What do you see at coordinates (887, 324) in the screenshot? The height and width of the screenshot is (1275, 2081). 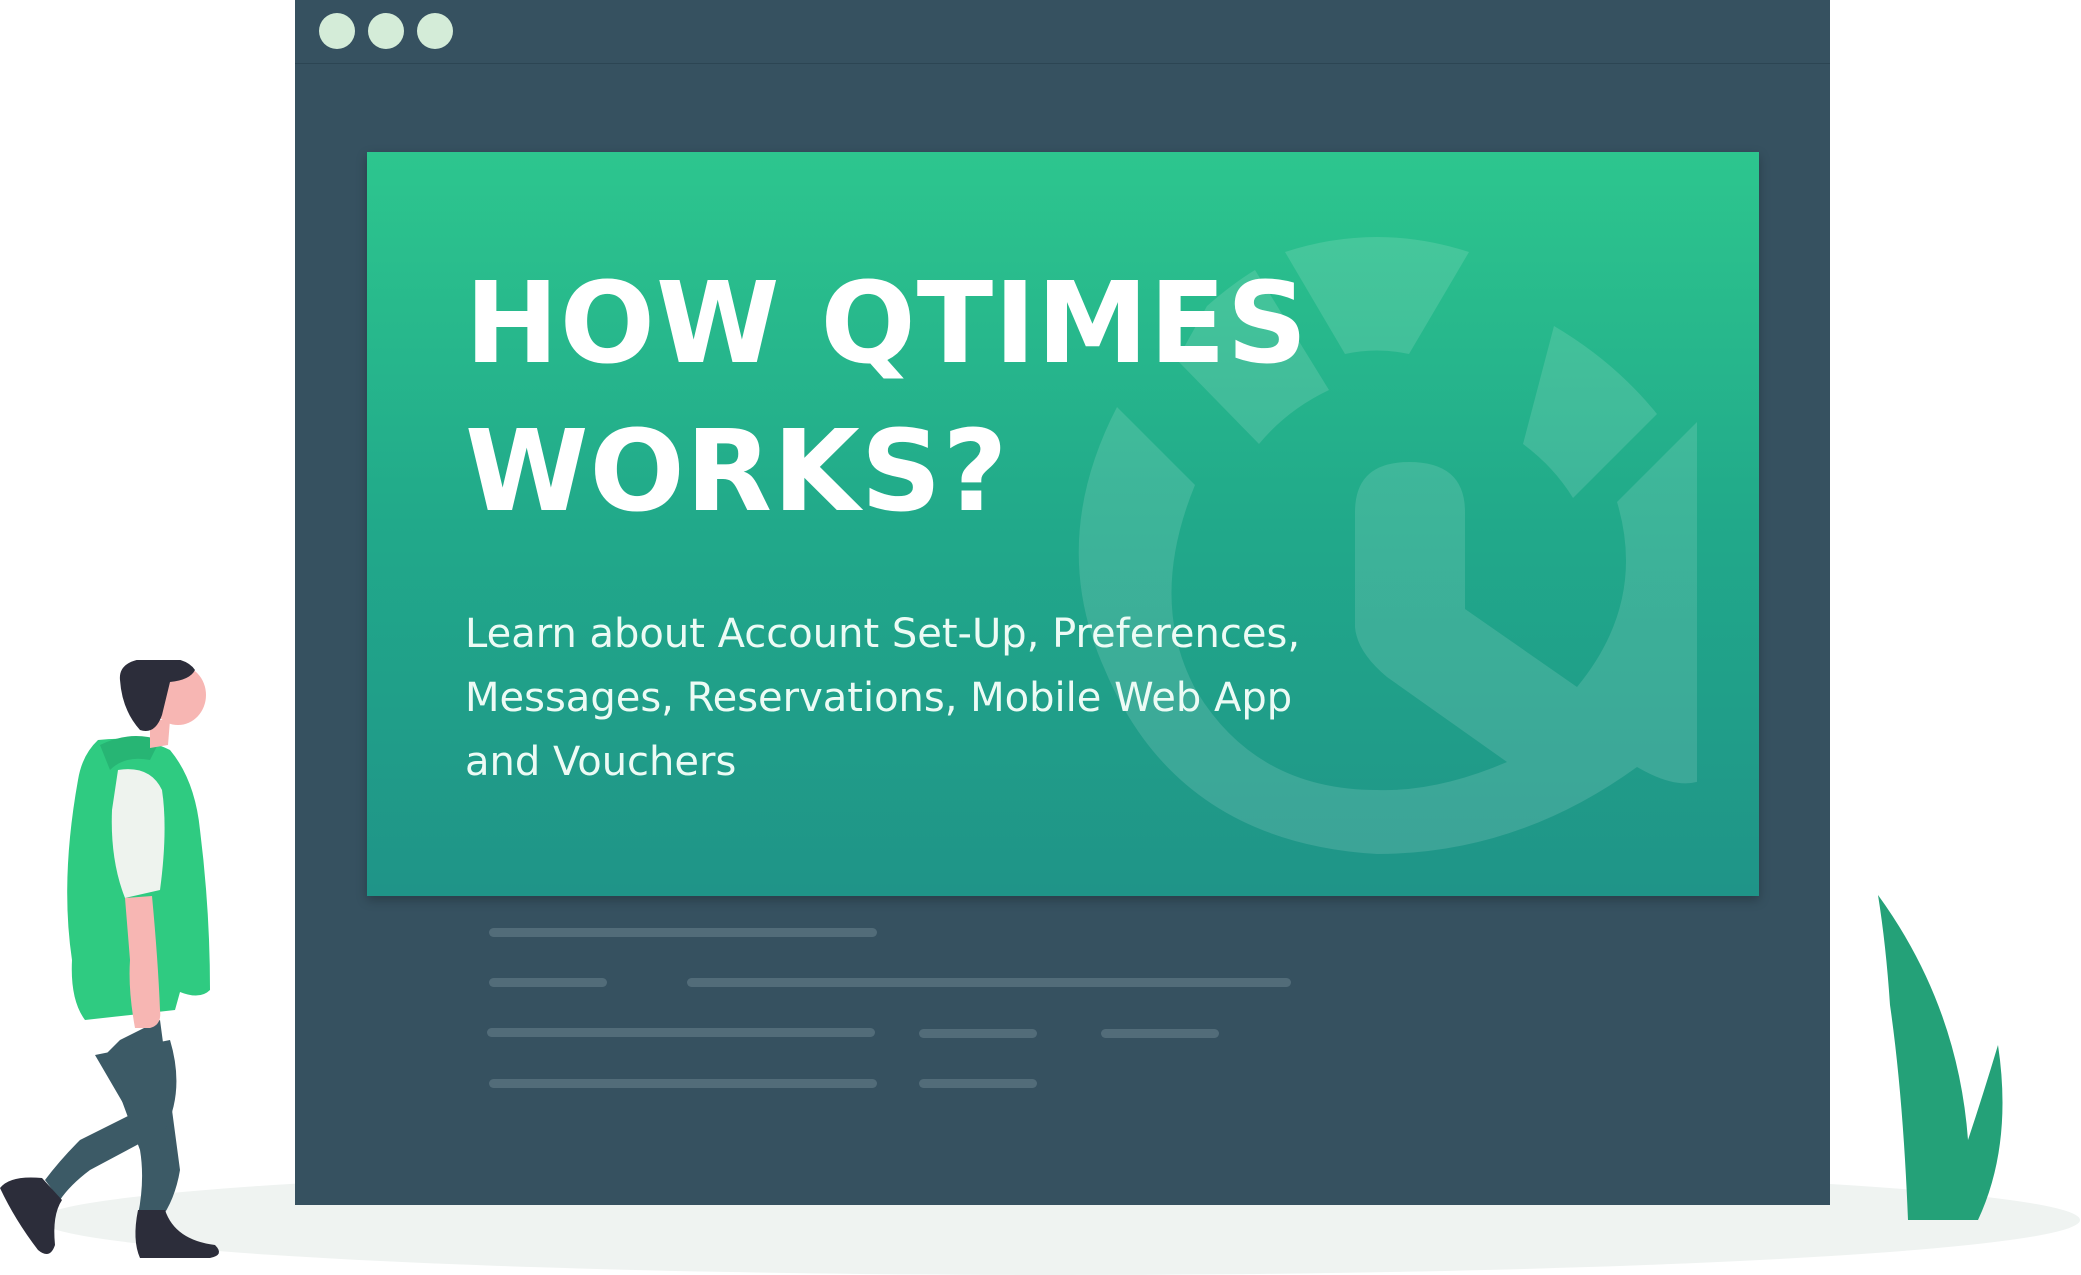 I see `title-line: HOW QTIMES` at bounding box center [887, 324].